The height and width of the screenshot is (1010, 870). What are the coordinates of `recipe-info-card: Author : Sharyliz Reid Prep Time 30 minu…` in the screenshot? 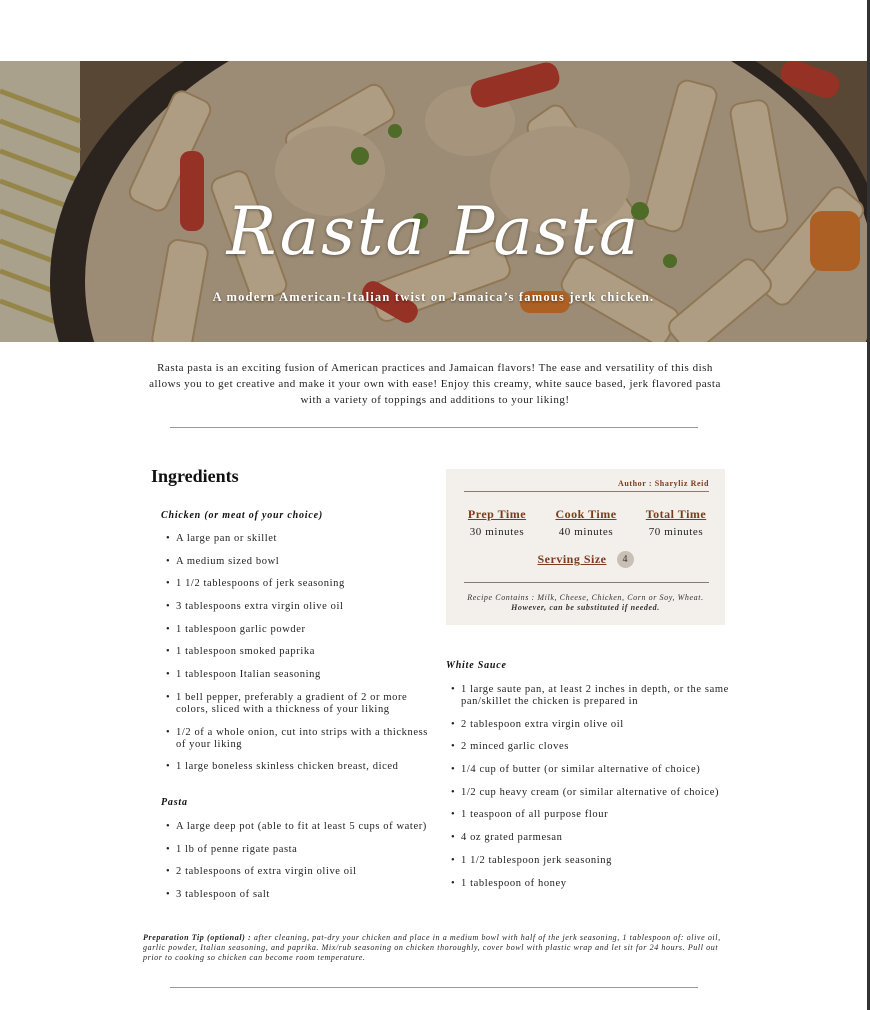 It's located at (585, 547).